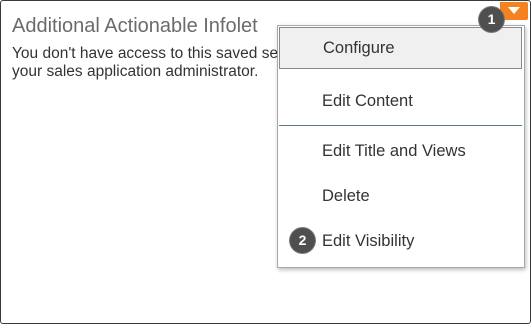 This screenshot has height=324, width=531. Describe the element at coordinates (401, 101) in the screenshot. I see `menu-item-edit-content: Edit Content` at that location.